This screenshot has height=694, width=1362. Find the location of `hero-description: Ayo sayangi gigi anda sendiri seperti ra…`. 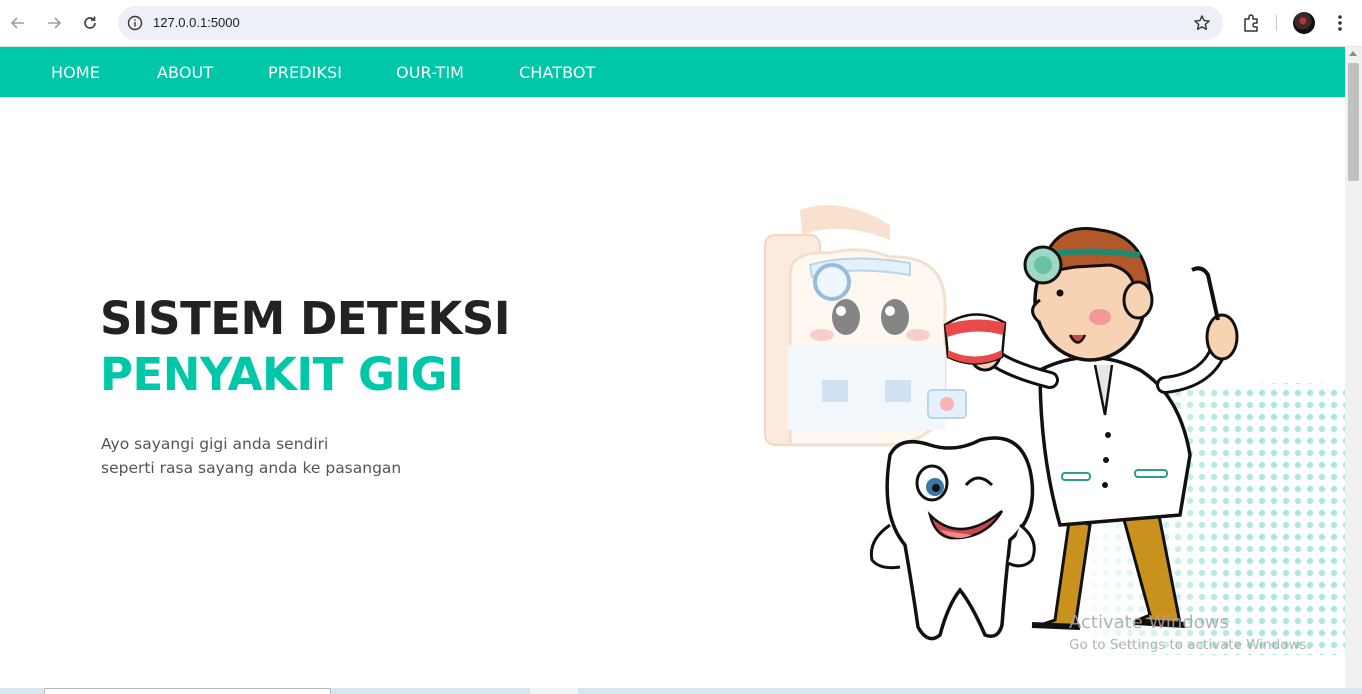

hero-description: Ayo sayangi gigi anda sendiri seperti ra… is located at coordinates (251, 456).